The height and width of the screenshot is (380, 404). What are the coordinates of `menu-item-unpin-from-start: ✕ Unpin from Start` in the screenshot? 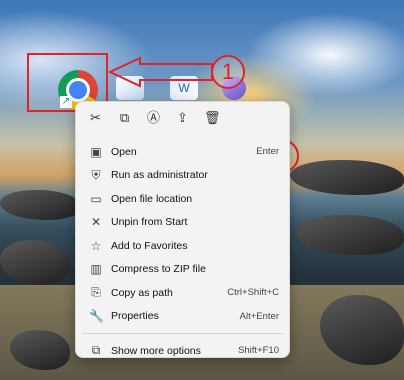 It's located at (182, 223).